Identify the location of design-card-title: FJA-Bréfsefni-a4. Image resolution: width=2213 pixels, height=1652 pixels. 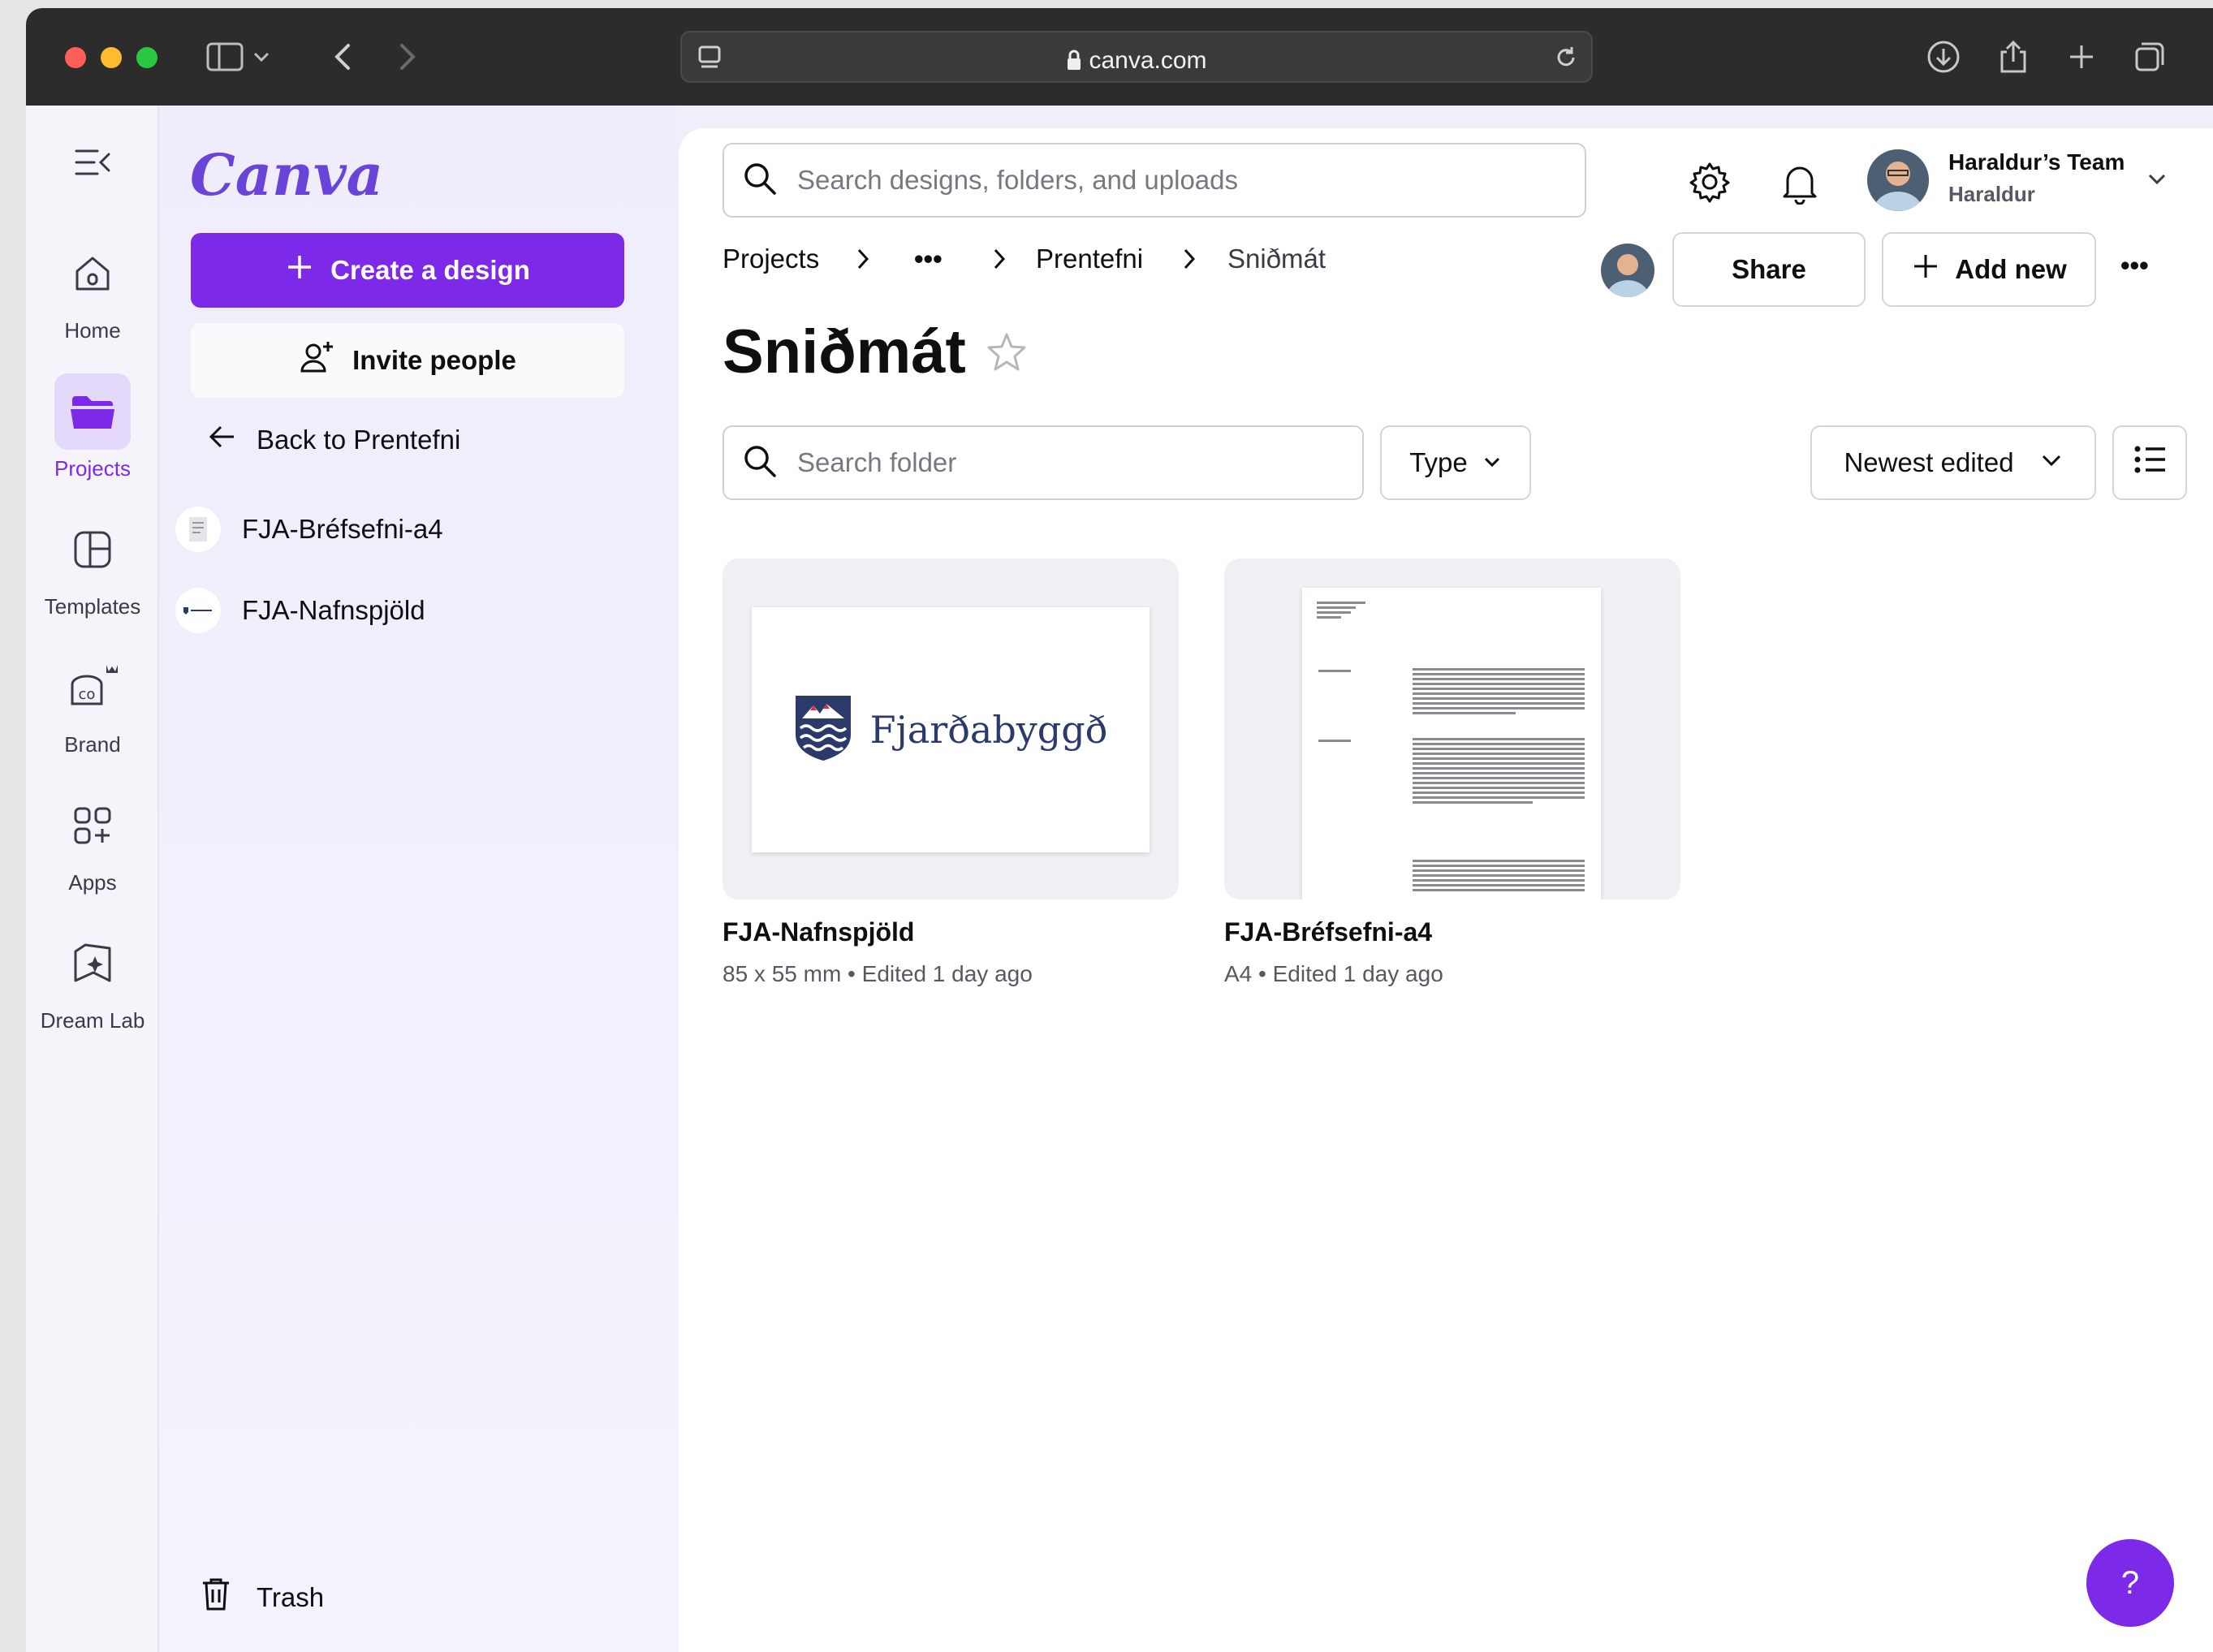
(1328, 932).